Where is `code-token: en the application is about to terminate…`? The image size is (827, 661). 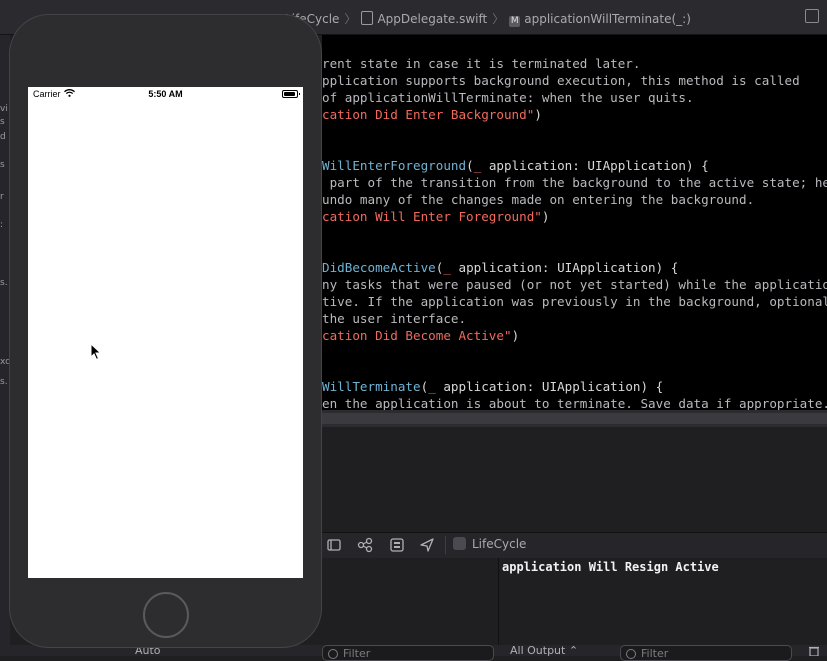 code-token: en the application is about to terminate… is located at coordinates (574, 403).